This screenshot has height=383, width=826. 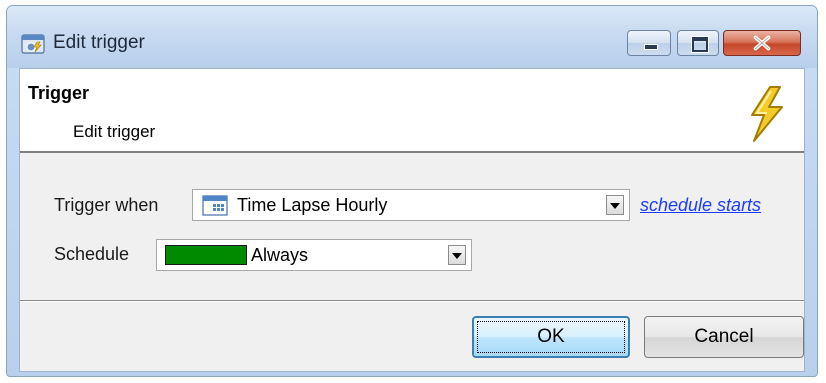 What do you see at coordinates (106, 205) in the screenshot?
I see `trigger-when-label: Trigger when` at bounding box center [106, 205].